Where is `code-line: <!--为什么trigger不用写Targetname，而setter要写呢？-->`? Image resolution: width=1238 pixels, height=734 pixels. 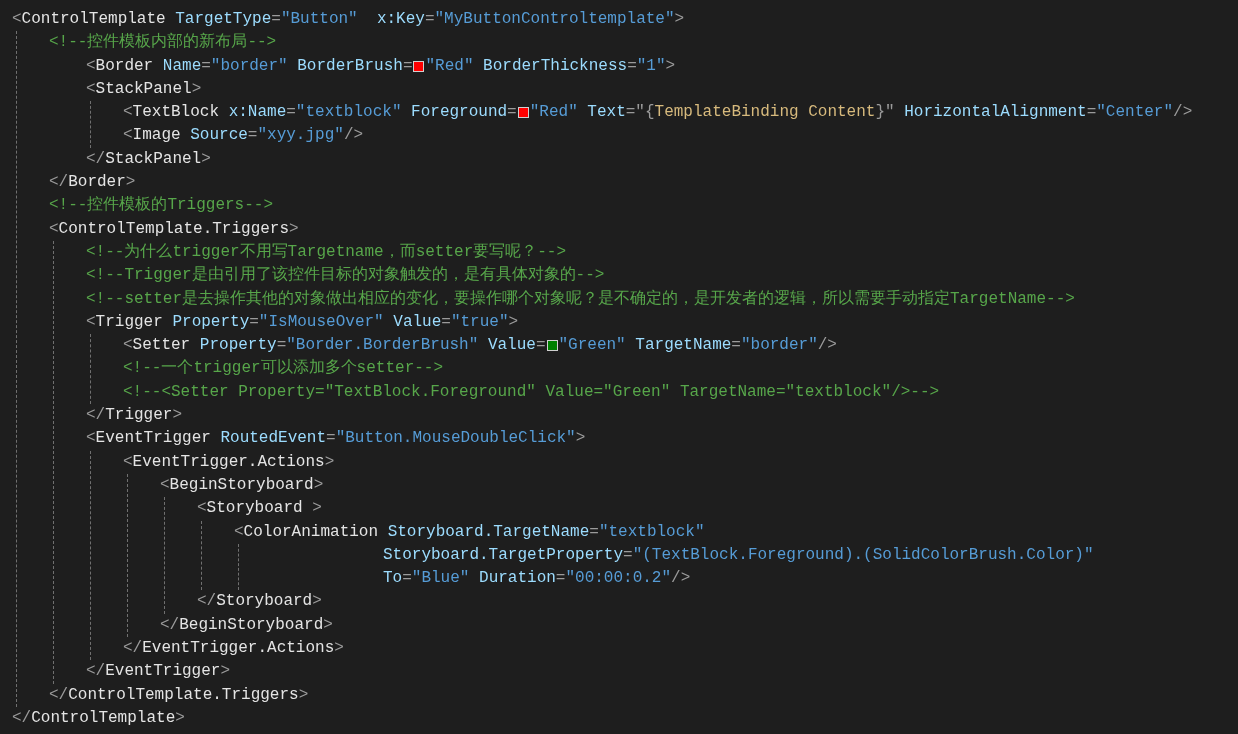
code-line: <!--为什么trigger不用写Targetname，而setter要写呢？--> is located at coordinates (326, 252).